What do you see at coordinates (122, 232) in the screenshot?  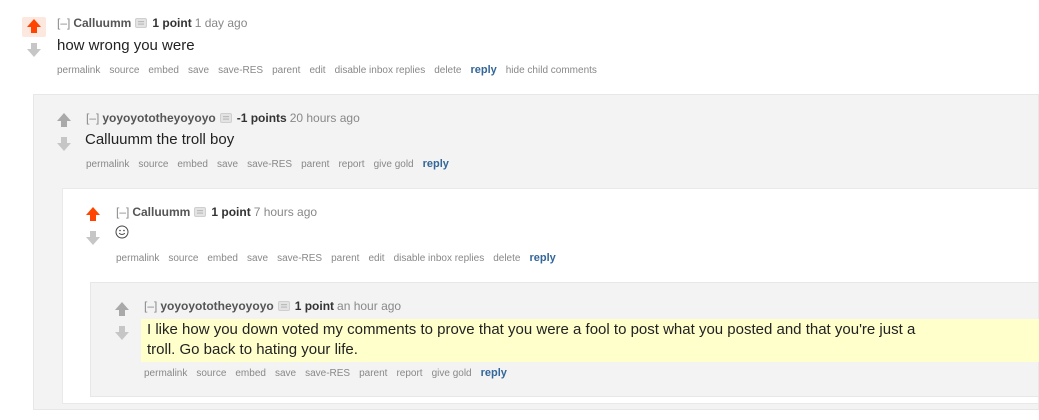 I see `smiley-face-icon` at bounding box center [122, 232].